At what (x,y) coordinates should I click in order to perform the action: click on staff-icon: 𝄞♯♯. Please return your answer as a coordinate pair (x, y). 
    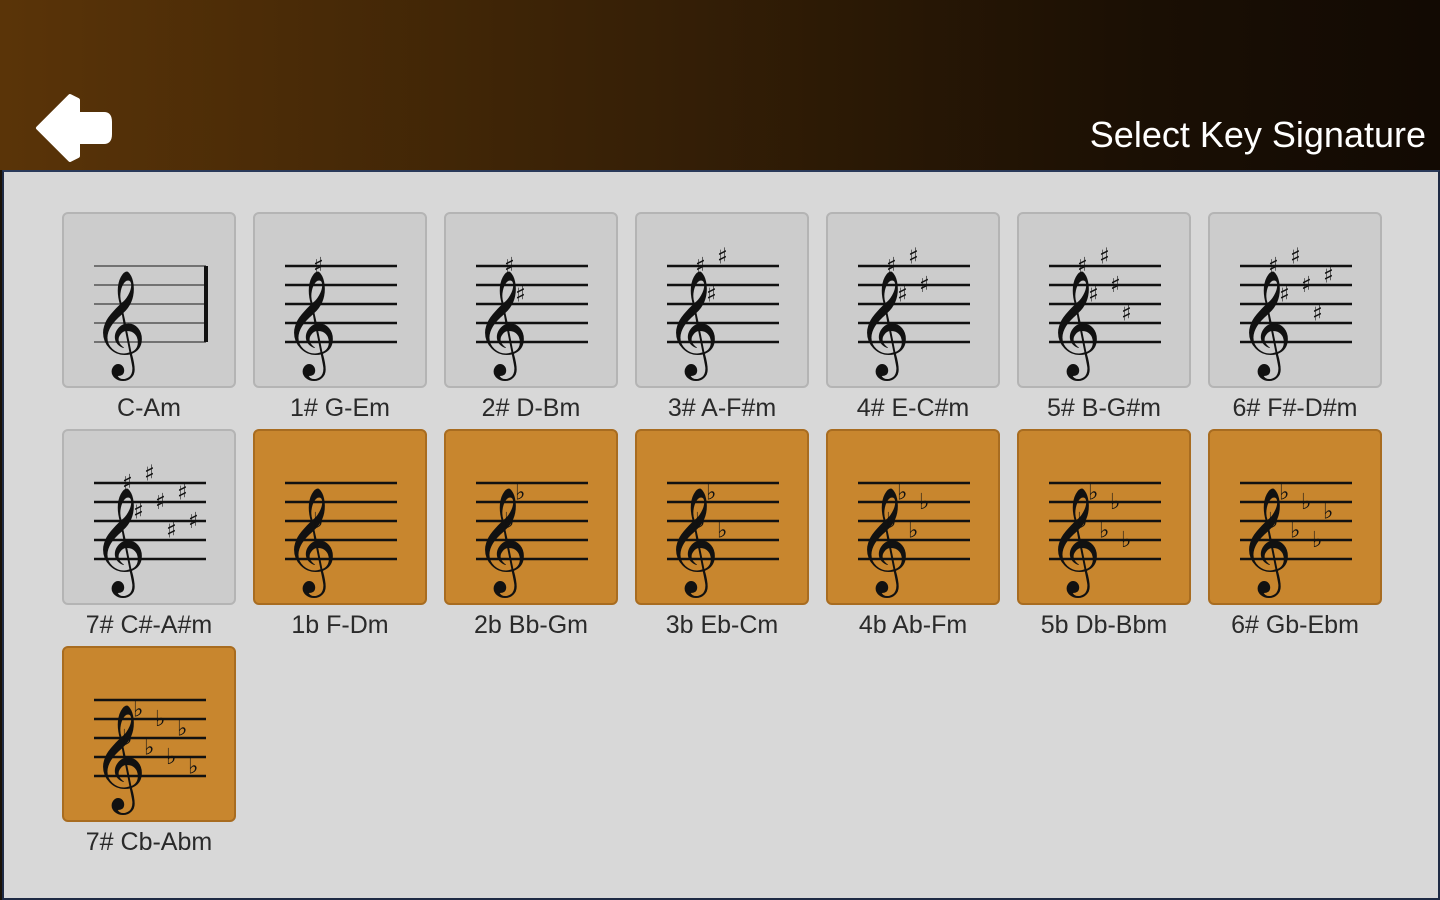
    Looking at the image, I should click on (531, 317).